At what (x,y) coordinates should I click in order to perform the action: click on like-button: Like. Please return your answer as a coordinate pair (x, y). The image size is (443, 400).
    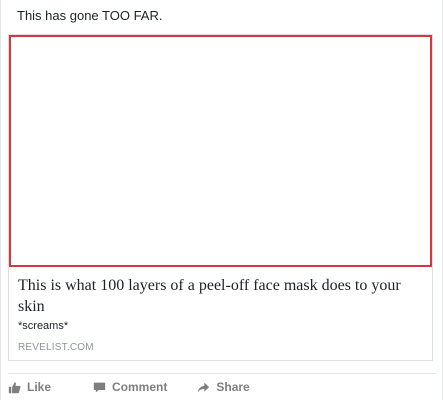
    Looking at the image, I should click on (29, 387).